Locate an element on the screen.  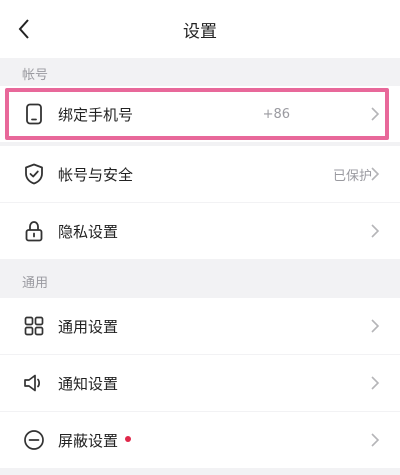
privacy-row: 隐私设置 is located at coordinates (200, 231).